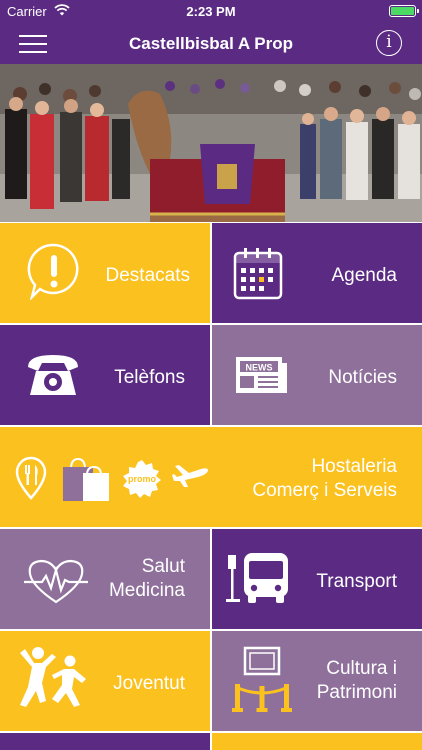 The image size is (422, 750). Describe the element at coordinates (105, 579) in the screenshot. I see `tile-salut: Salut Medicina` at that location.